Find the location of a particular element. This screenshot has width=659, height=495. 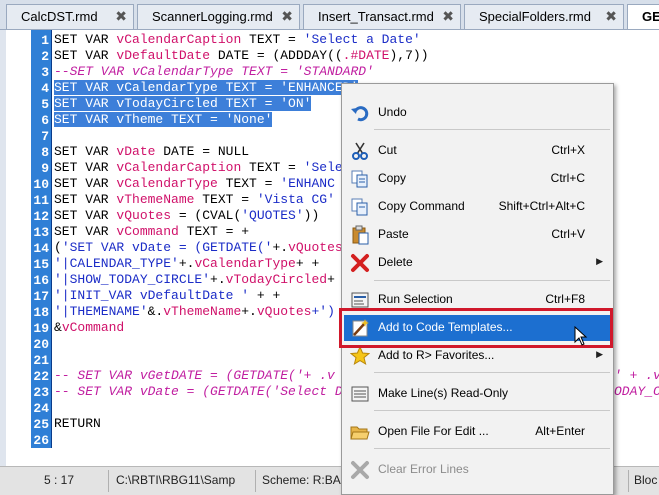

menu-item-clear-error-lines: Clear Error Lines is located at coordinates (477, 470).